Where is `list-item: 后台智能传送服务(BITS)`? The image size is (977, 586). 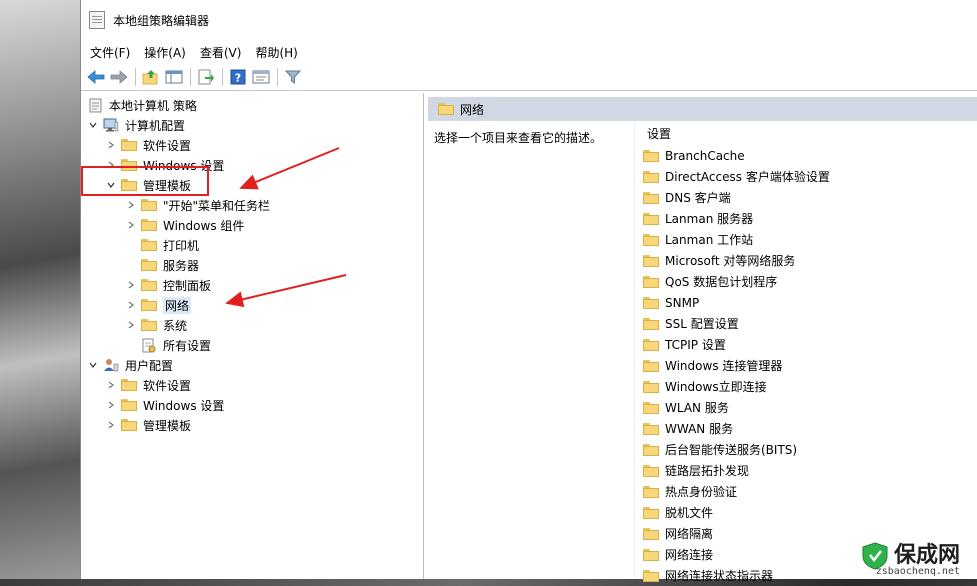
list-item: 后台智能传送服务(BITS) is located at coordinates (785, 449).